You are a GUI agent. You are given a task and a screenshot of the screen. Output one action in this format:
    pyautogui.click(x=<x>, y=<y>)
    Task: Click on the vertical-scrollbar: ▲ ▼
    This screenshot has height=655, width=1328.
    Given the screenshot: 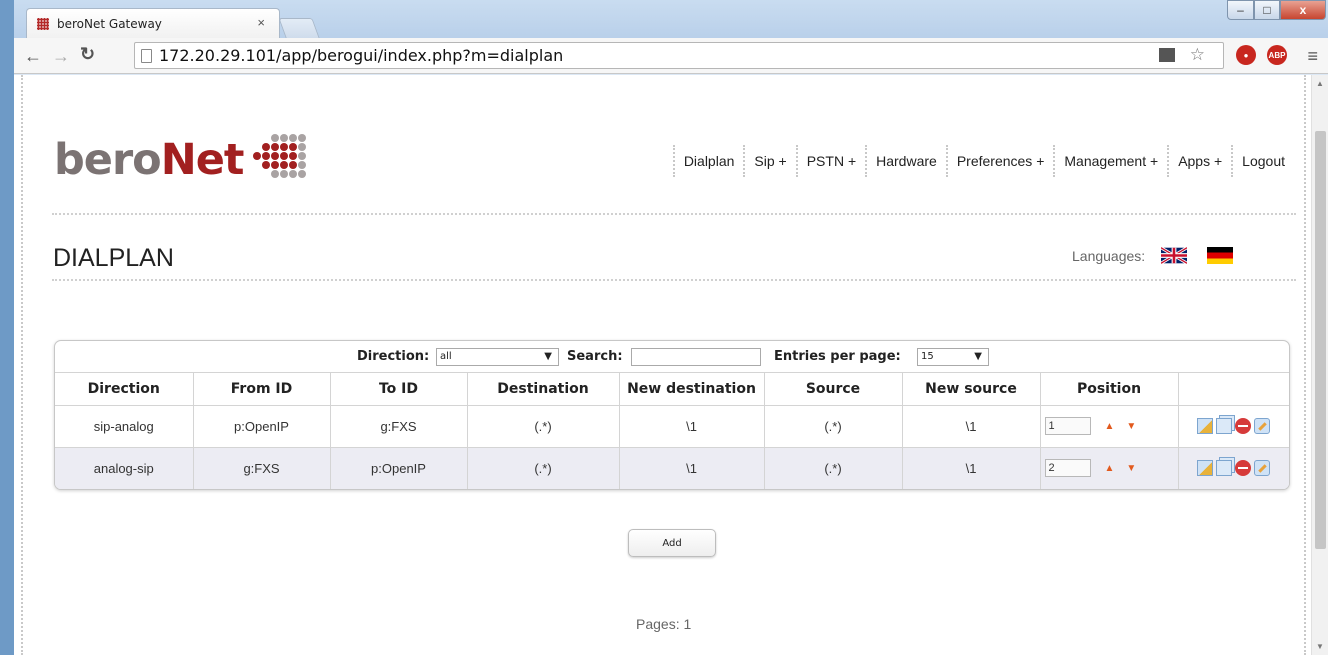 What is the action you would take?
    pyautogui.click(x=1319, y=365)
    